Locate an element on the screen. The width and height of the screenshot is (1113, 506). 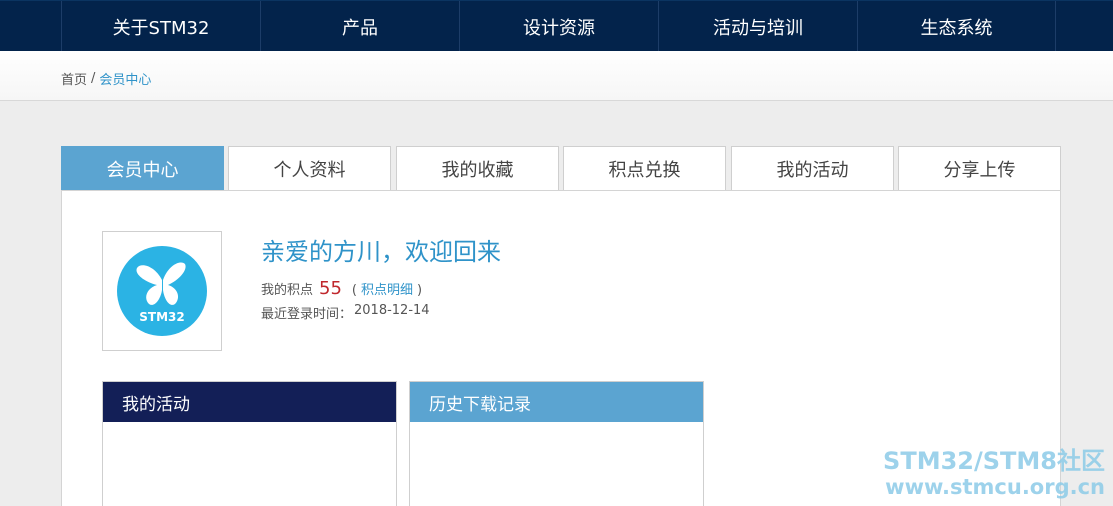
breadcrumb-bar: 首页 / 会员中心 is located at coordinates (556, 76).